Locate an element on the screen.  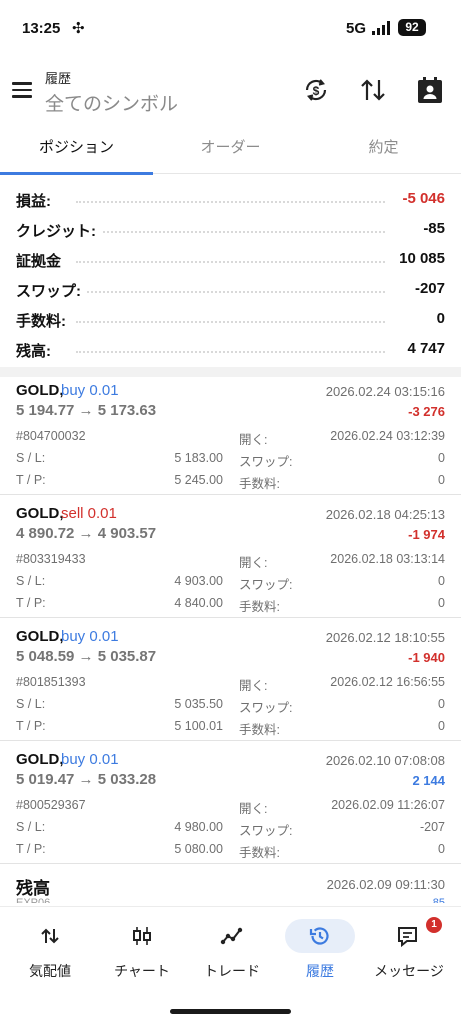
network-label: 5G is located at coordinates (356, 28).